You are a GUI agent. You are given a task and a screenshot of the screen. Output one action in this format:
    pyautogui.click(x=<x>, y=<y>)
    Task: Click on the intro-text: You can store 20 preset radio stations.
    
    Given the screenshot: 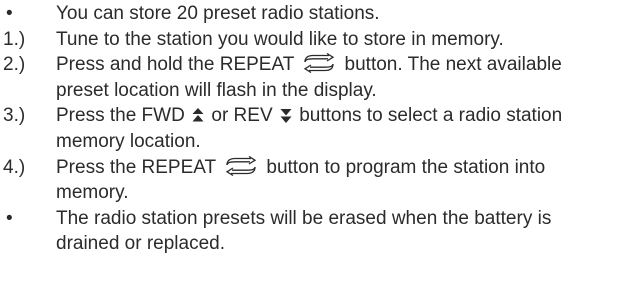 What is the action you would take?
    pyautogui.click(x=218, y=13)
    